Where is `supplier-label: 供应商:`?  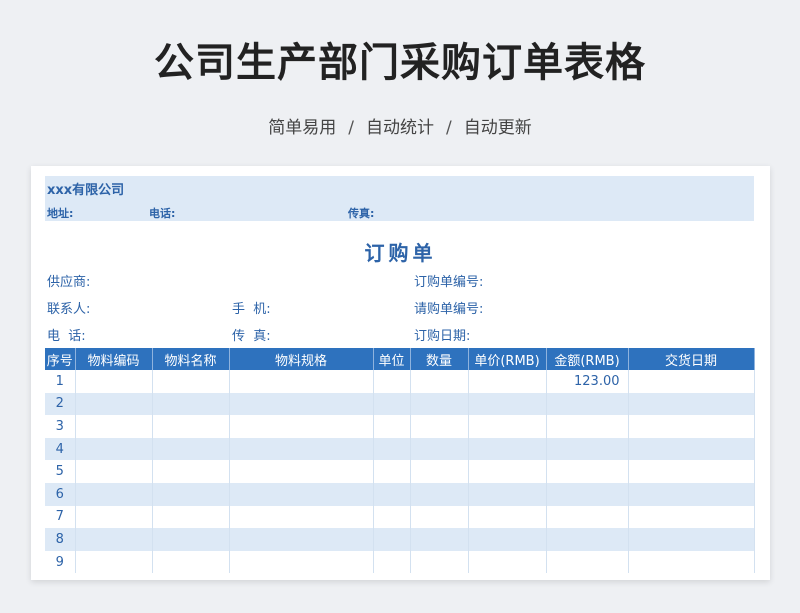
supplier-label: 供应商: is located at coordinates (68, 280).